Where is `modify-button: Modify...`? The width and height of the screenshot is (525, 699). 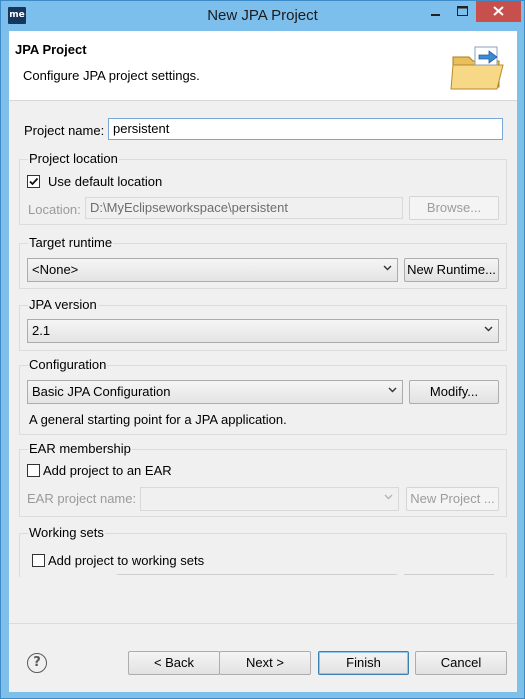 modify-button: Modify... is located at coordinates (454, 392).